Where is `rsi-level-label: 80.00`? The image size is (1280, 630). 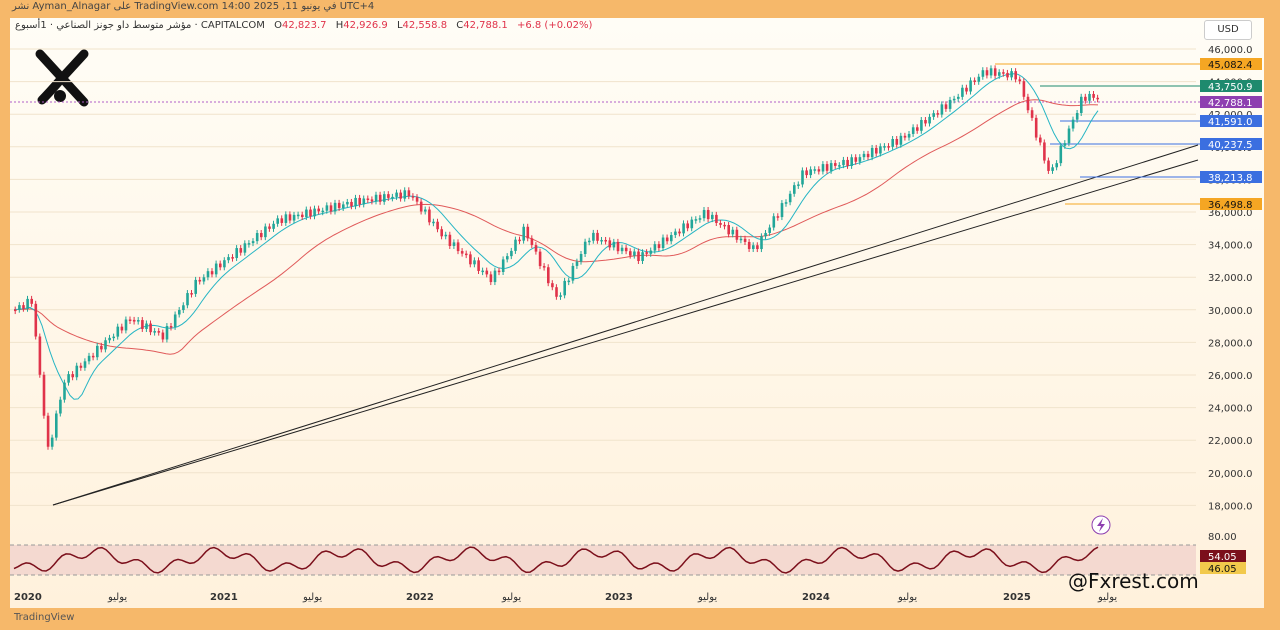
rsi-level-label: 80.00 is located at coordinates (1222, 537).